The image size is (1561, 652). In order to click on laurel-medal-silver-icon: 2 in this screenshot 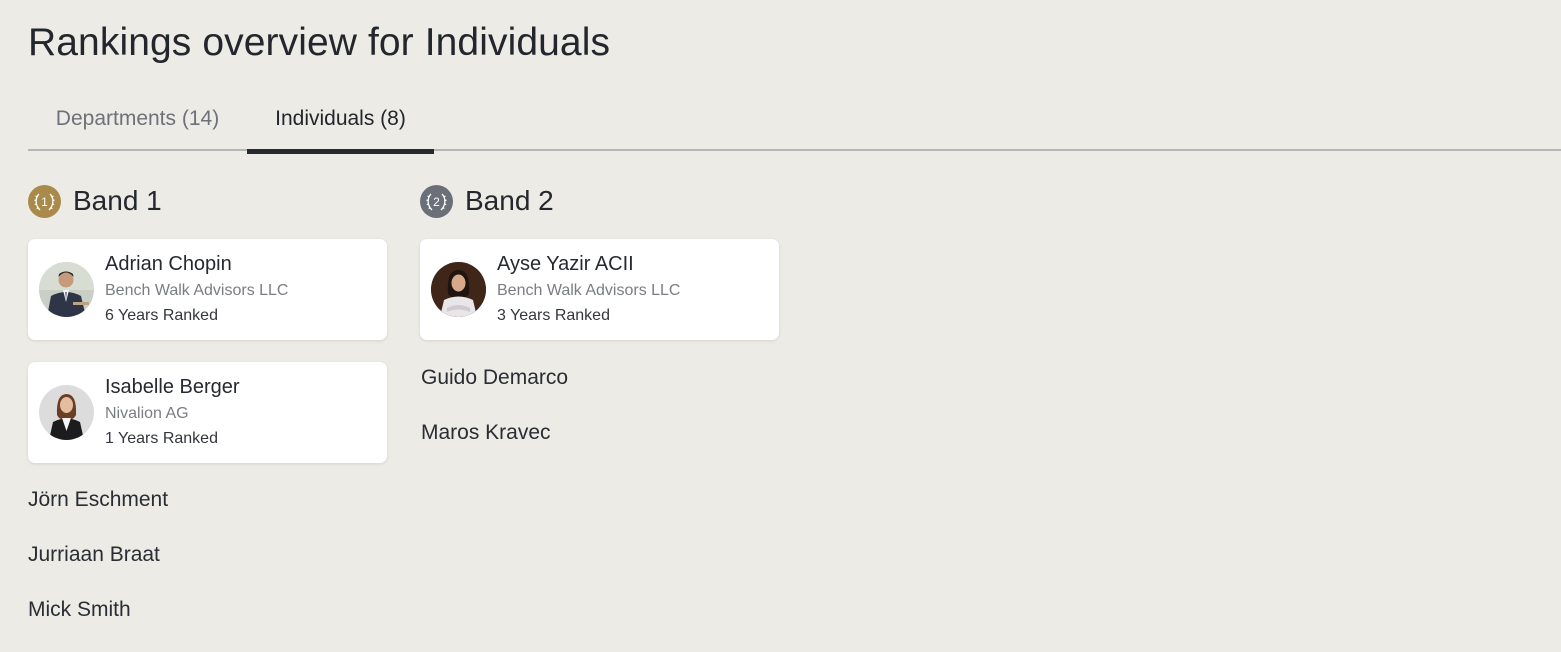, I will do `click(436, 201)`.